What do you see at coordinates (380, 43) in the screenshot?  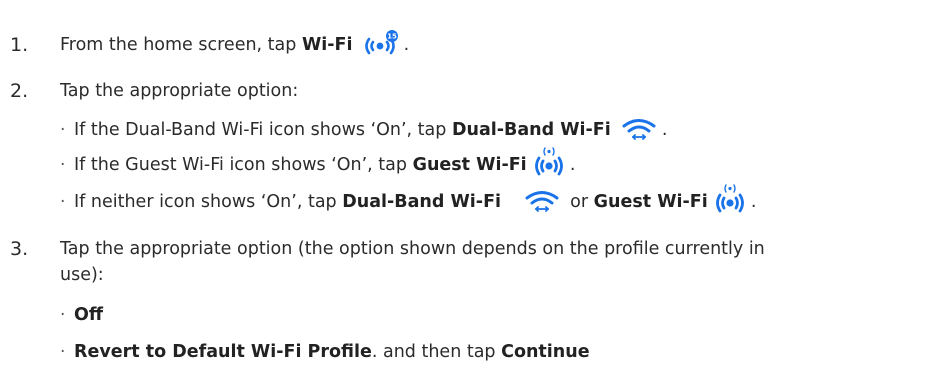 I see `wifi-broadcast-badge-icon: 15` at bounding box center [380, 43].